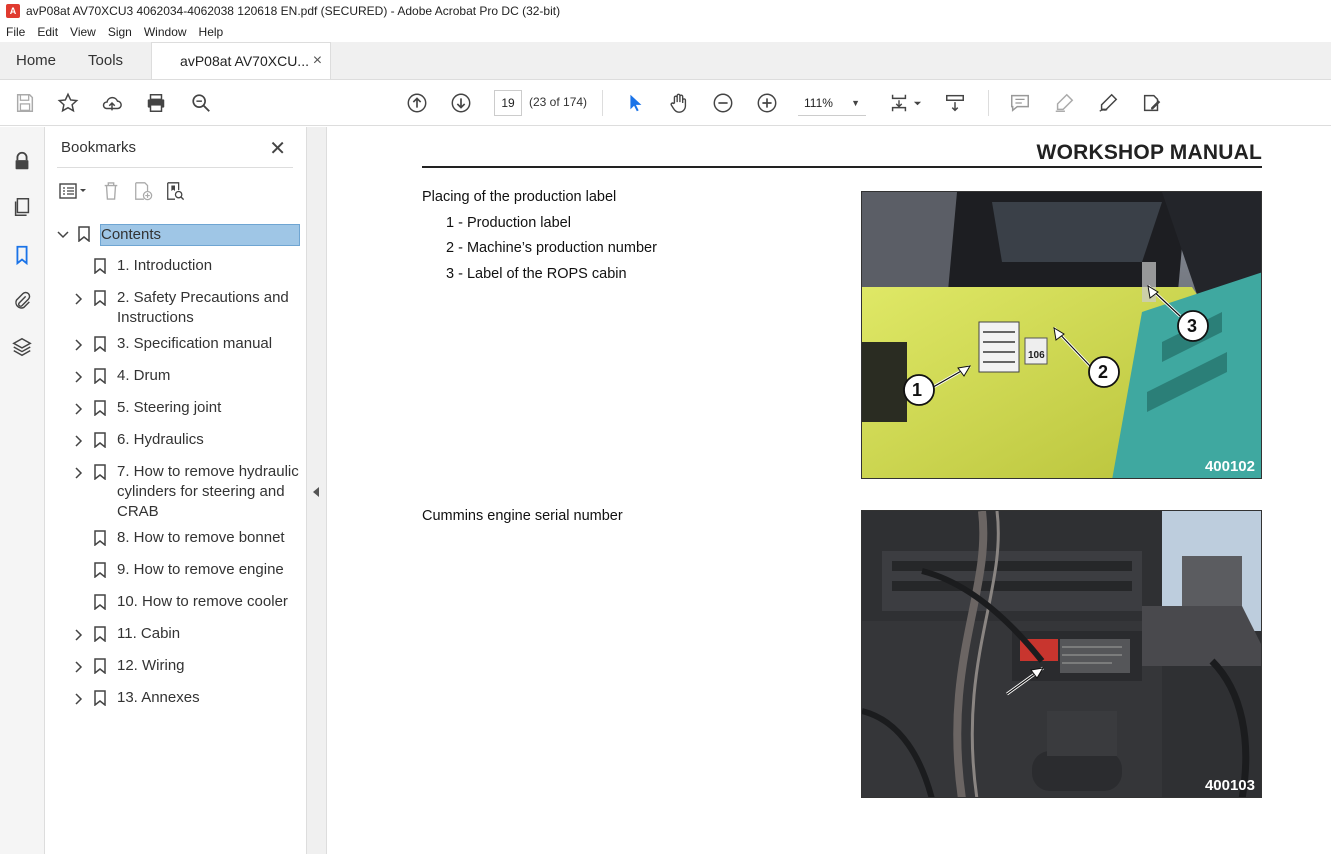  Describe the element at coordinates (22, 207) in the screenshot. I see `page-thumbnails-icon` at that location.